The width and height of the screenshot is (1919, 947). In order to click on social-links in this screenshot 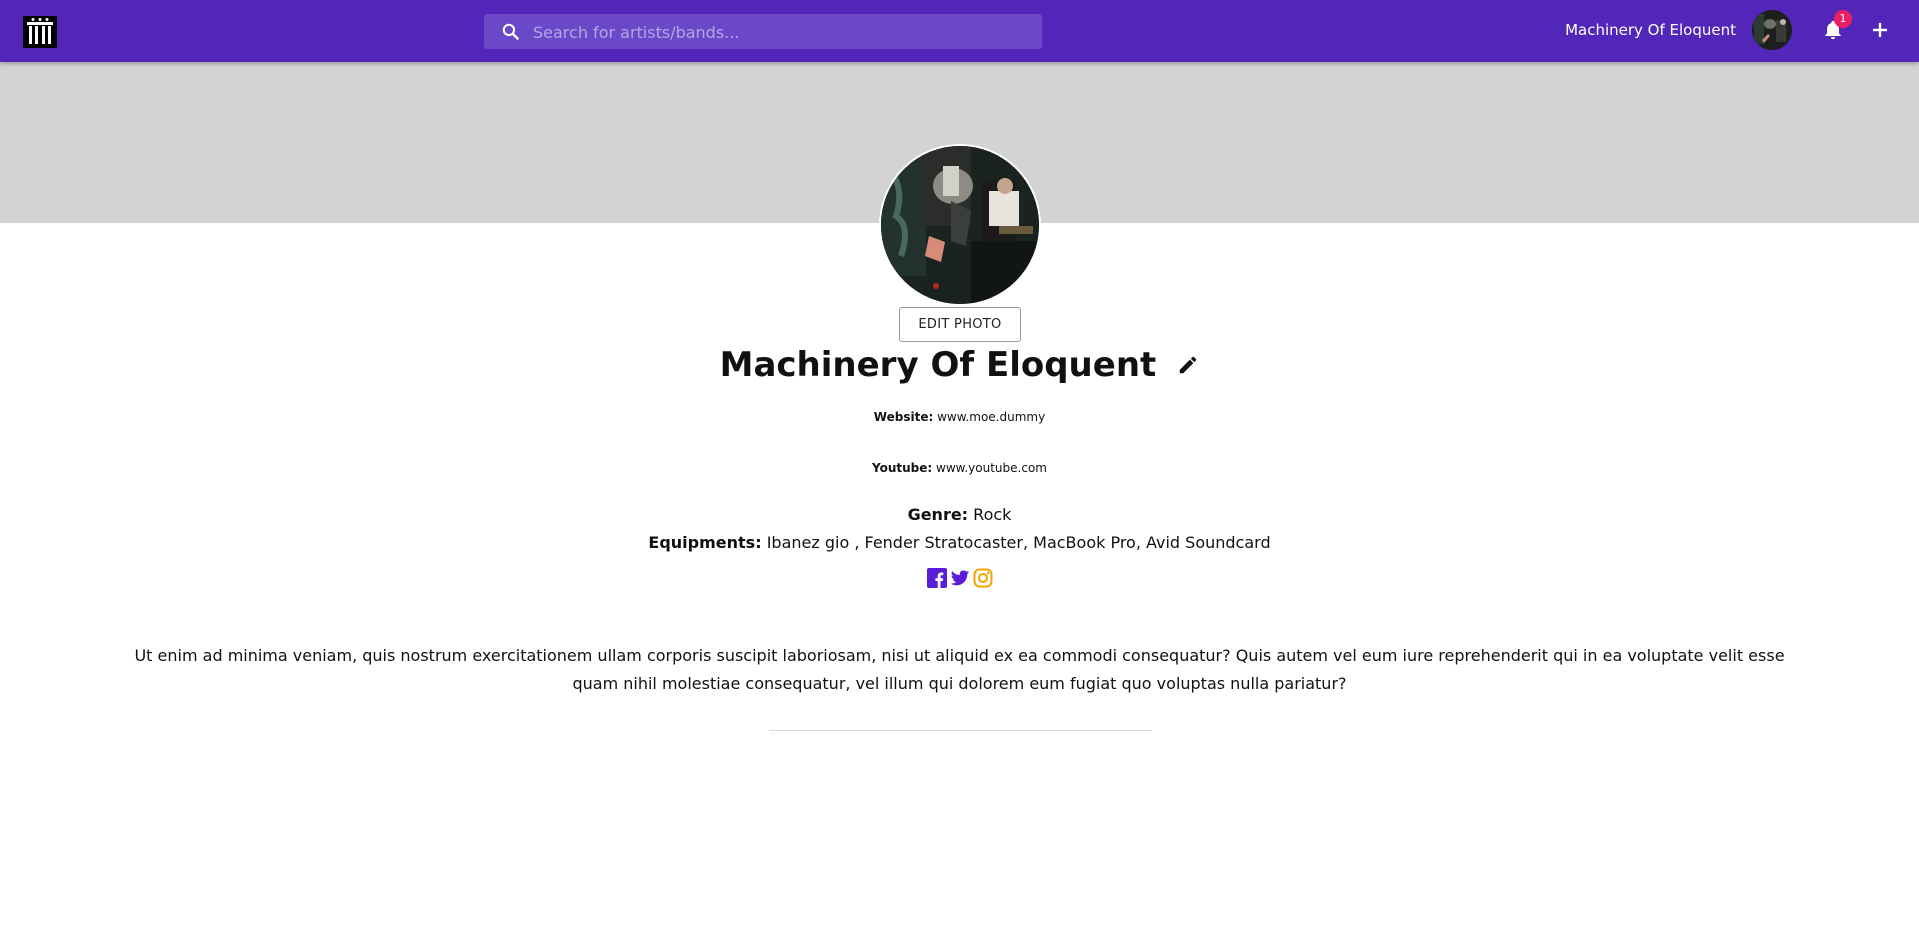, I will do `click(960, 579)`.